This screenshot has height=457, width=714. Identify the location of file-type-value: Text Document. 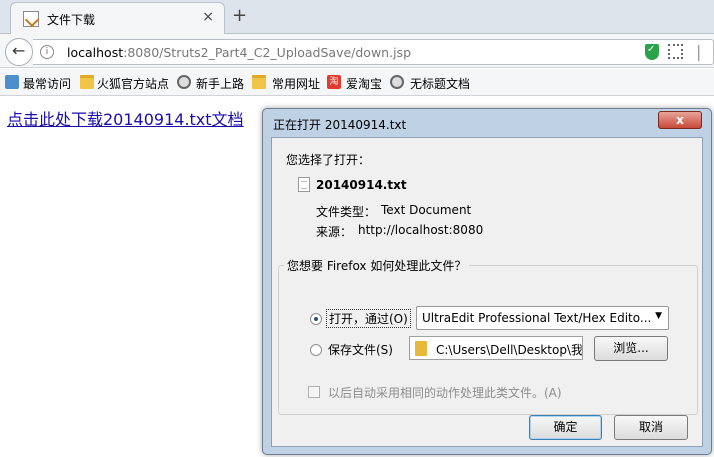
(426, 210).